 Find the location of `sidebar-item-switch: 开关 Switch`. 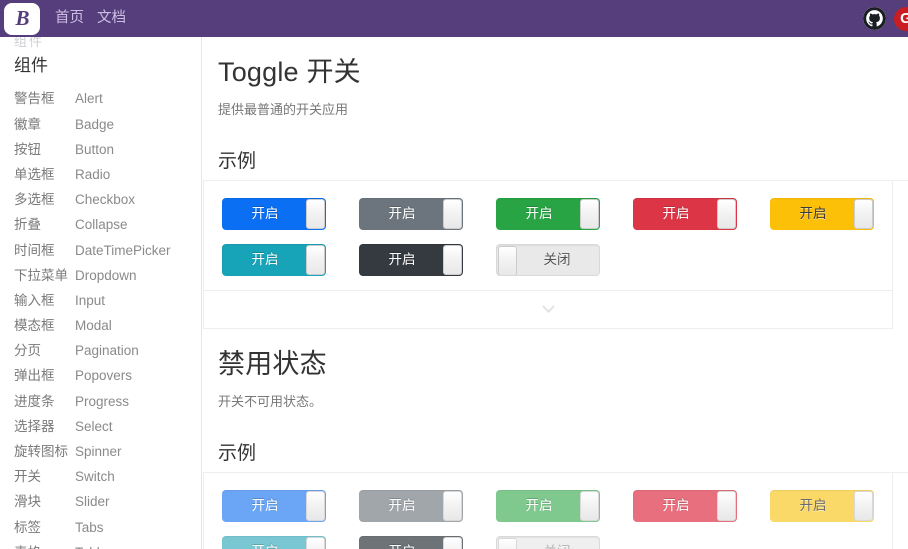

sidebar-item-switch: 开关 Switch is located at coordinates (107, 477).